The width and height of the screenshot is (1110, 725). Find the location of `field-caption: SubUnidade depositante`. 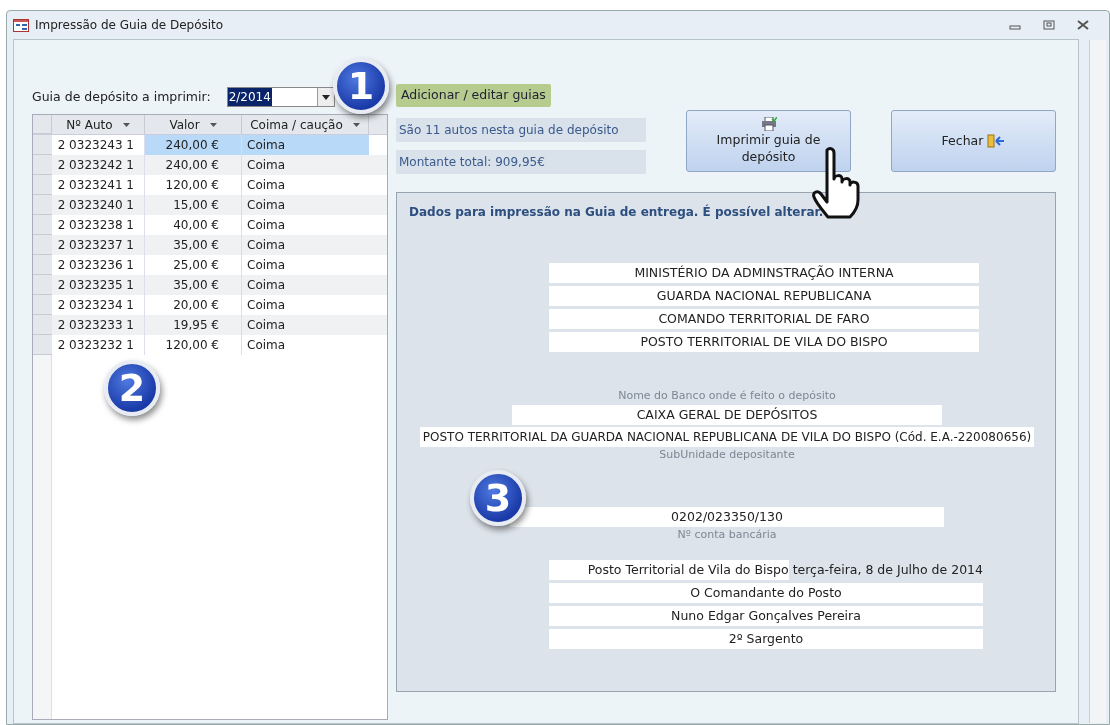

field-caption: SubUnidade depositante is located at coordinates (727, 454).